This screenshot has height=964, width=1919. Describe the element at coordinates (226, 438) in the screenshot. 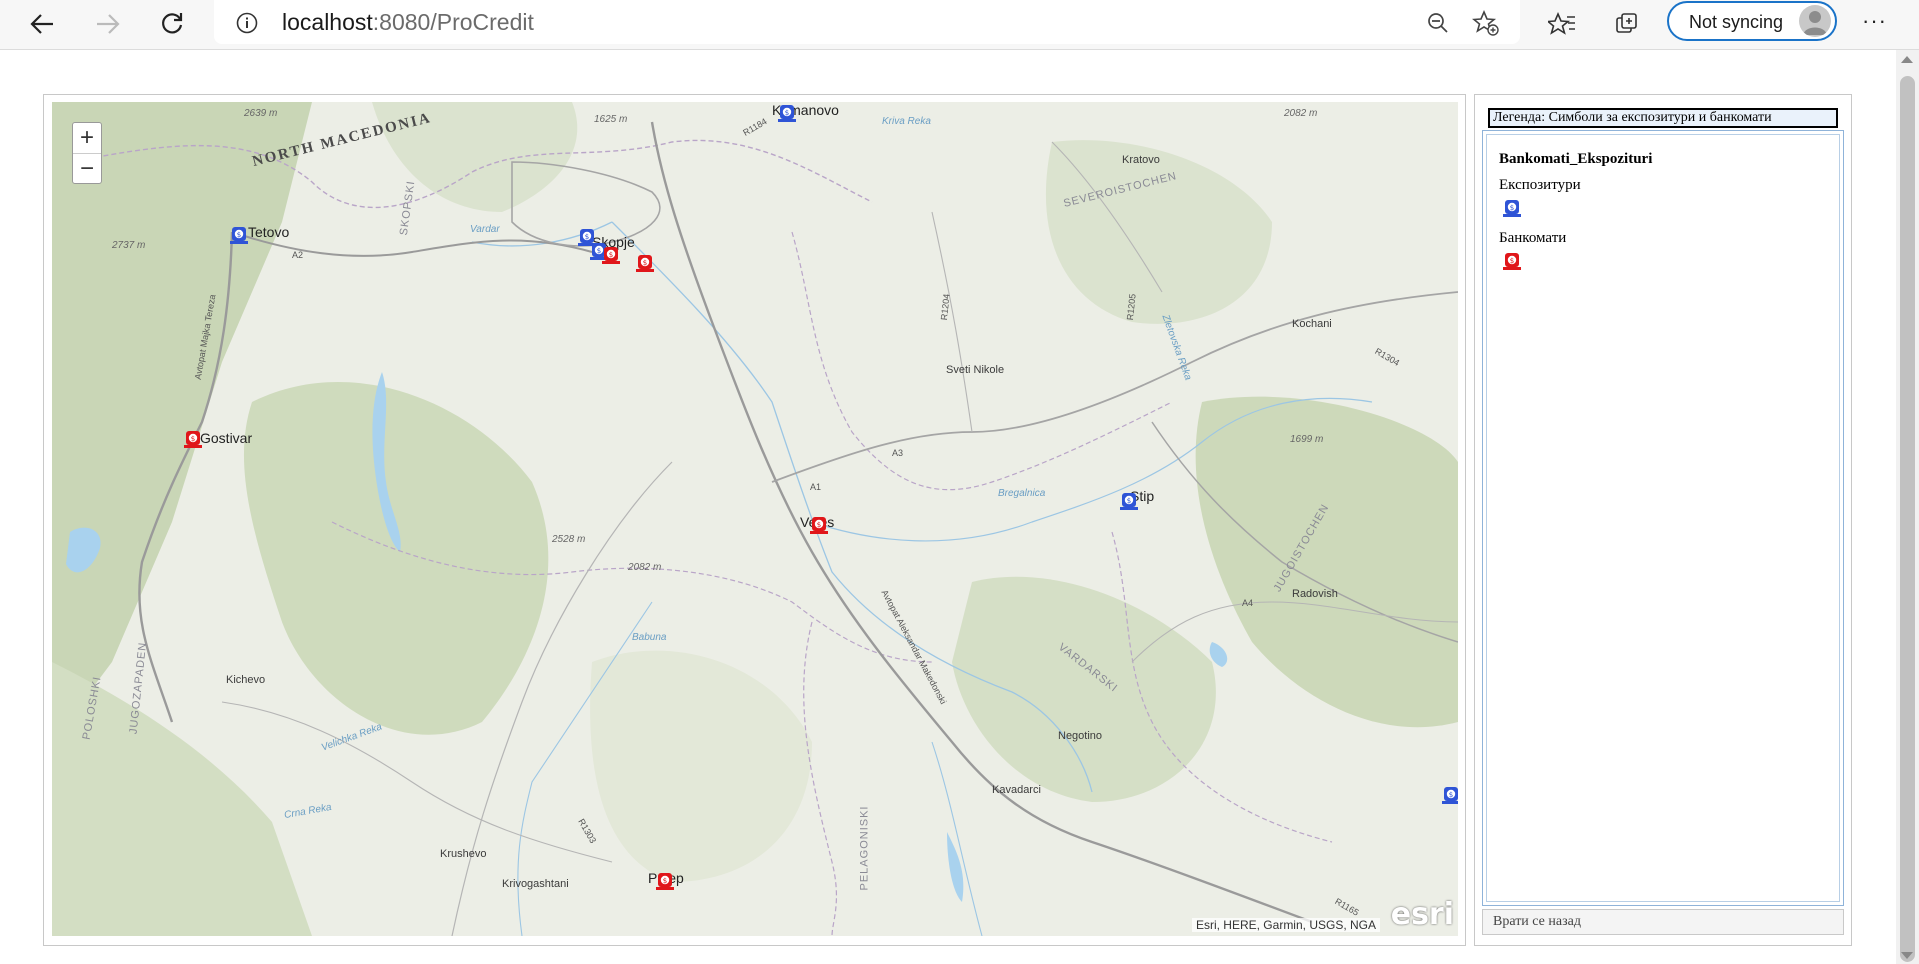

I see `place-label: Gostivar` at that location.